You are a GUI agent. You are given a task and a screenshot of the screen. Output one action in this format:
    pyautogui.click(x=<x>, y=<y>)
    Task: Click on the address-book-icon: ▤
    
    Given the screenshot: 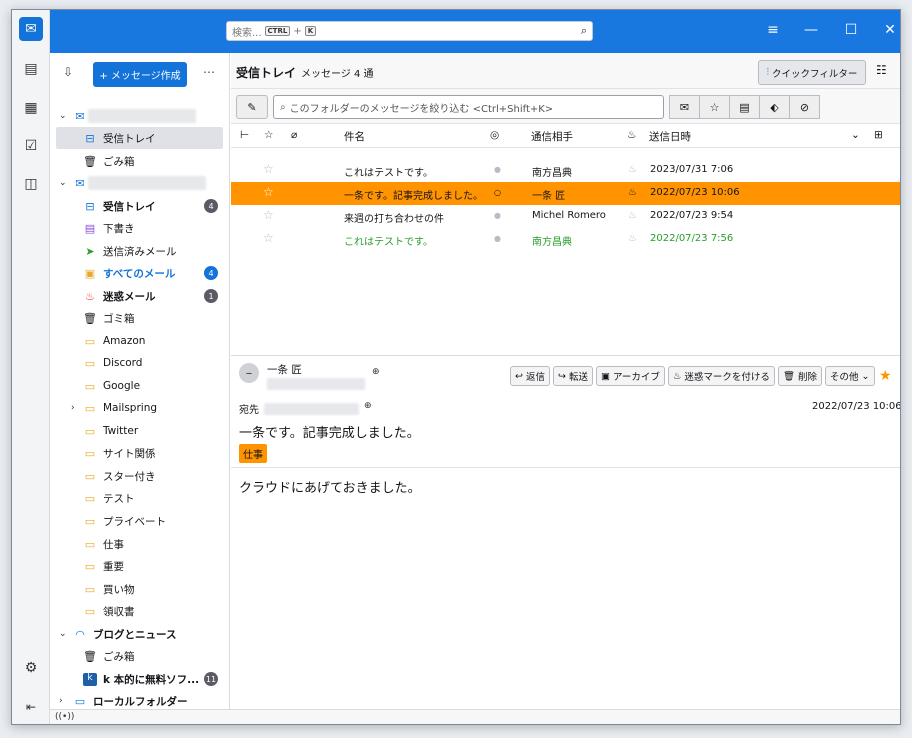 What is the action you would take?
    pyautogui.click(x=31, y=69)
    